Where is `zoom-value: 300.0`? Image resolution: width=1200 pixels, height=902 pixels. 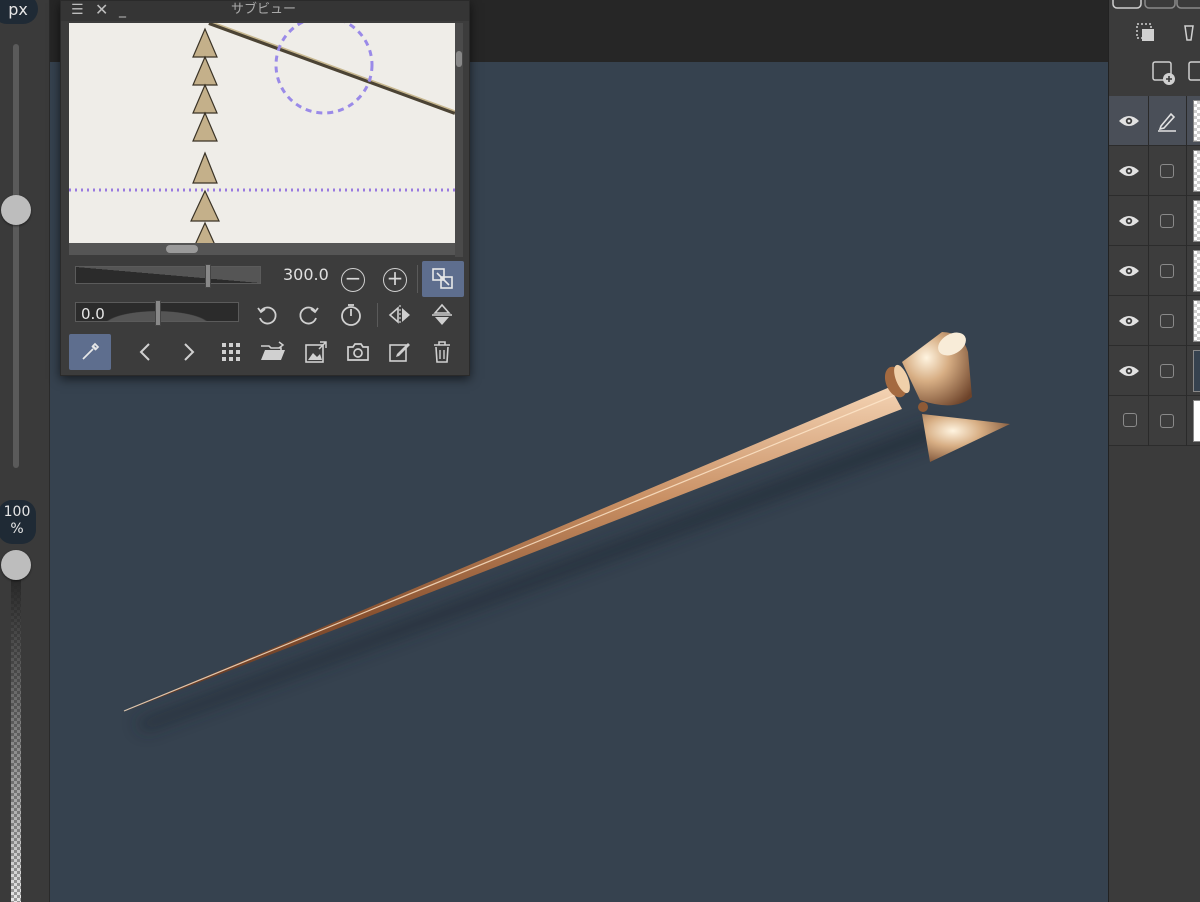 zoom-value: 300.0 is located at coordinates (306, 274).